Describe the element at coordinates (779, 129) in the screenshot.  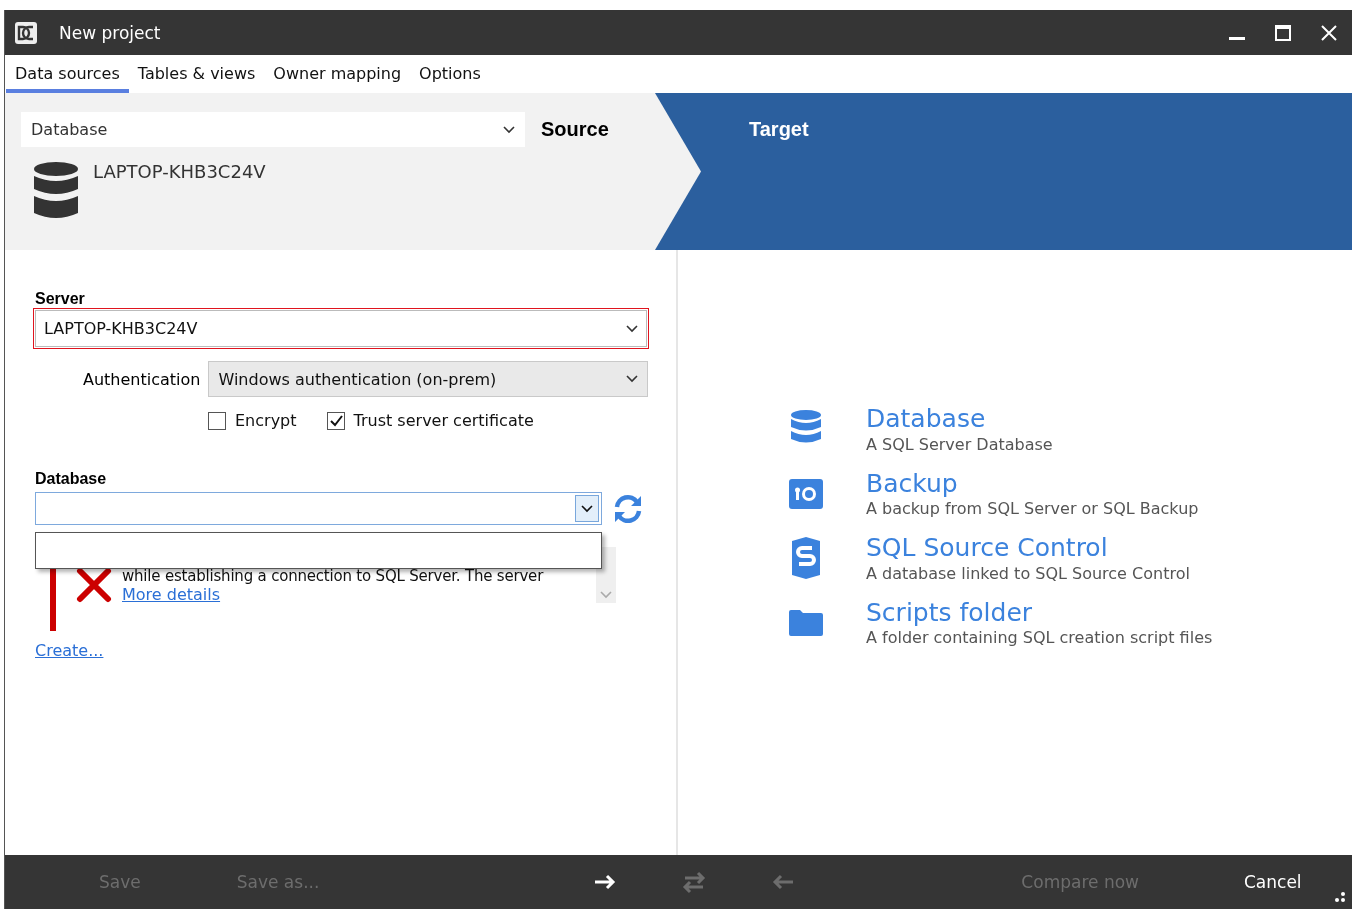
I see `target-heading: Target` at that location.